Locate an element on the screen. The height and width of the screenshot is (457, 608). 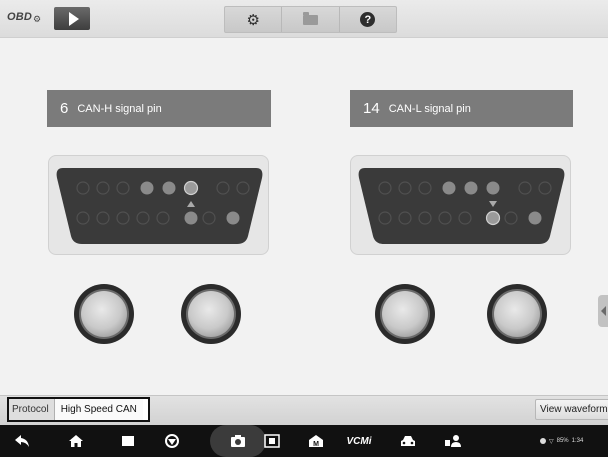
settings-button: ⚙ is located at coordinates (254, 19).